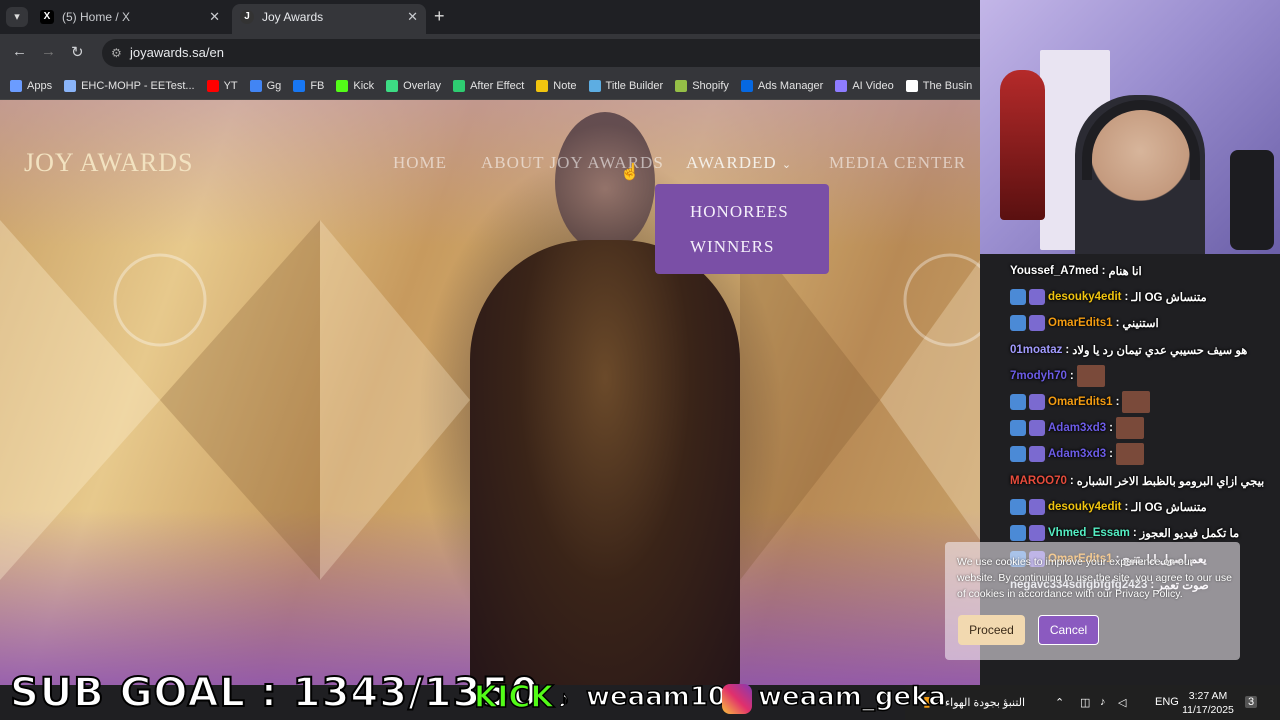 The image size is (1280, 720). Describe the element at coordinates (781, 85) in the screenshot. I see `bookmark-ads-manager: Ads Manager` at that location.